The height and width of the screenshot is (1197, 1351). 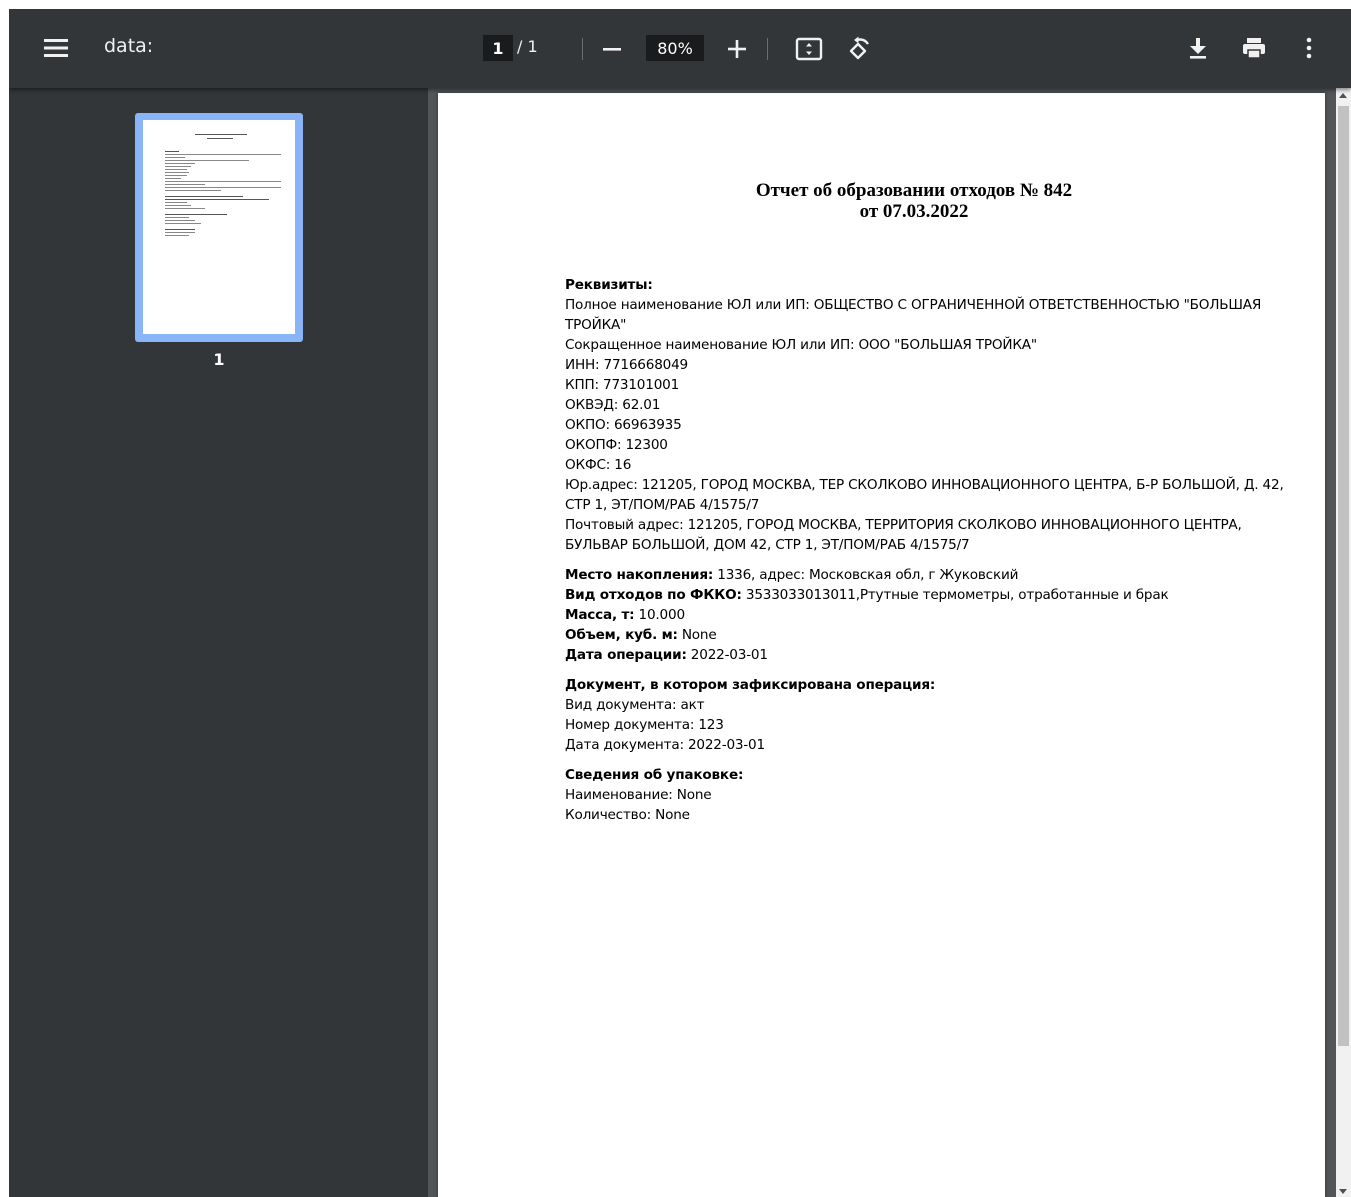 What do you see at coordinates (1343, 1191) in the screenshot?
I see `scroll-down-arrow-icon` at bounding box center [1343, 1191].